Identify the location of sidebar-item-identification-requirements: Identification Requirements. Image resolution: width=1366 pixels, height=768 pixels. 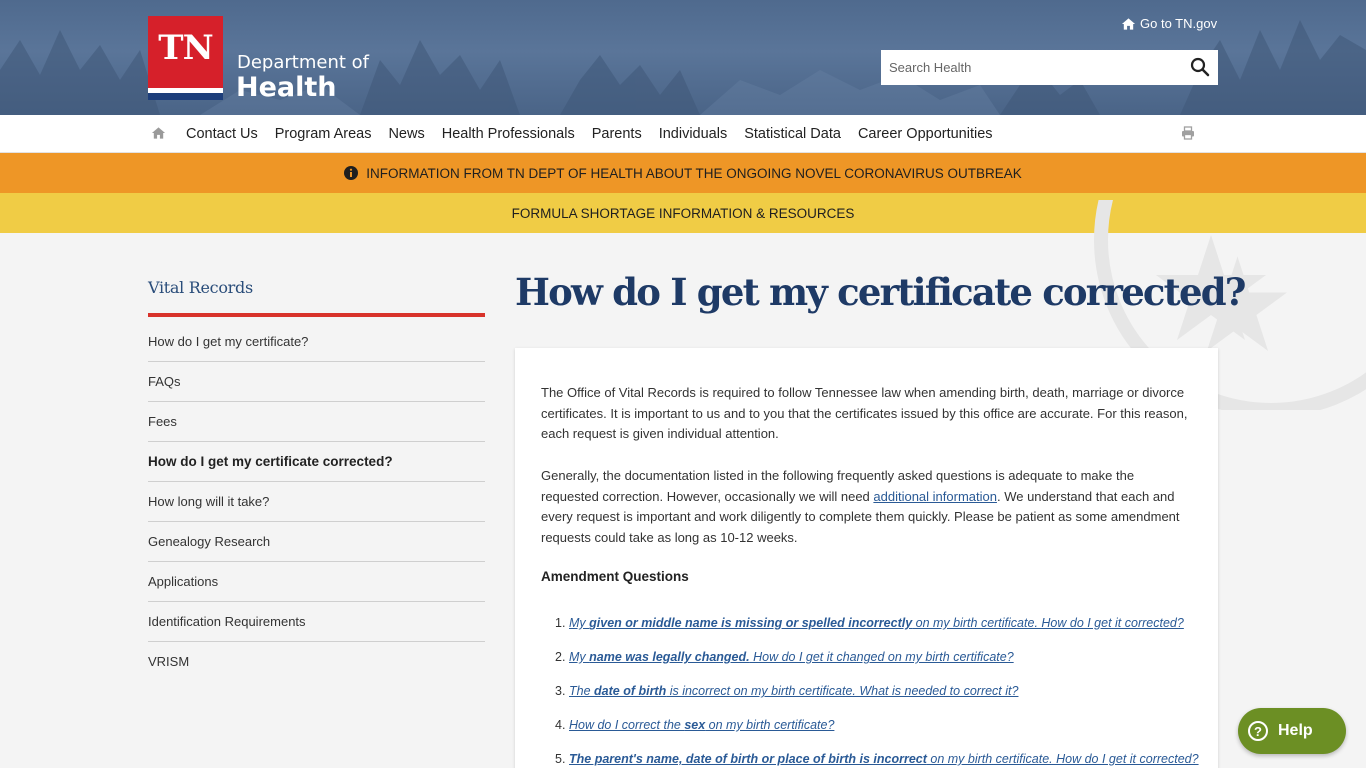
(316, 622).